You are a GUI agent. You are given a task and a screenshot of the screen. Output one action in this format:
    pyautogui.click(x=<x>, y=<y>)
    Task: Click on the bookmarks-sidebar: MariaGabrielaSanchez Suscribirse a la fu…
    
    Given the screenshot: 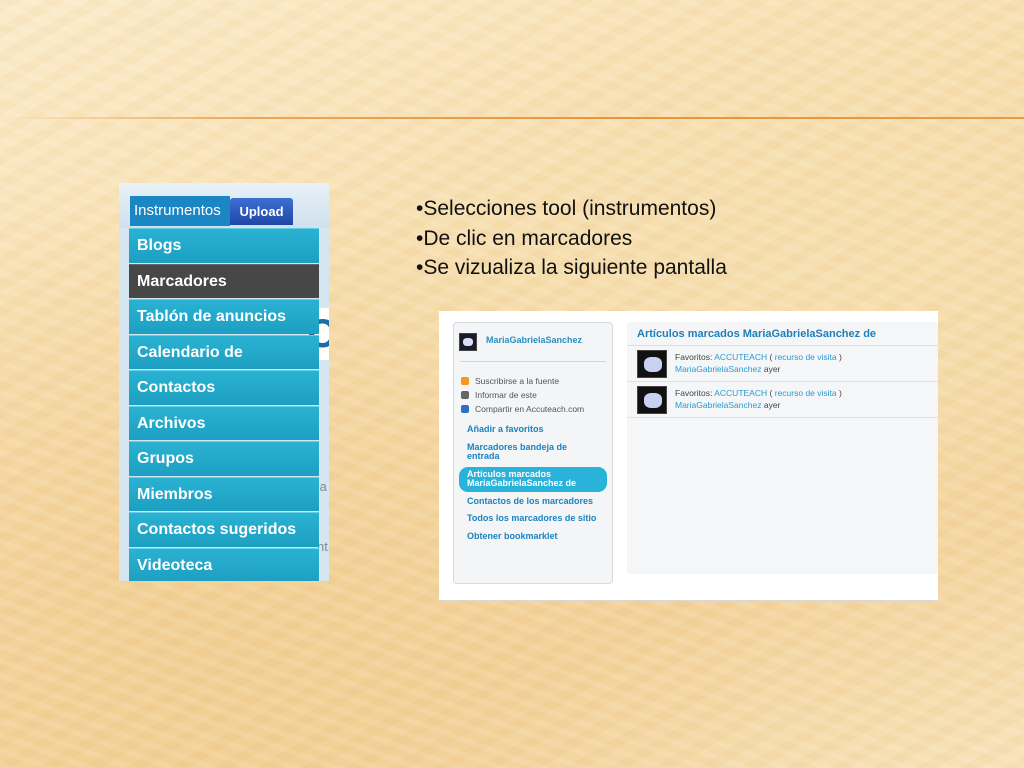 What is the action you would take?
    pyautogui.click(x=533, y=453)
    